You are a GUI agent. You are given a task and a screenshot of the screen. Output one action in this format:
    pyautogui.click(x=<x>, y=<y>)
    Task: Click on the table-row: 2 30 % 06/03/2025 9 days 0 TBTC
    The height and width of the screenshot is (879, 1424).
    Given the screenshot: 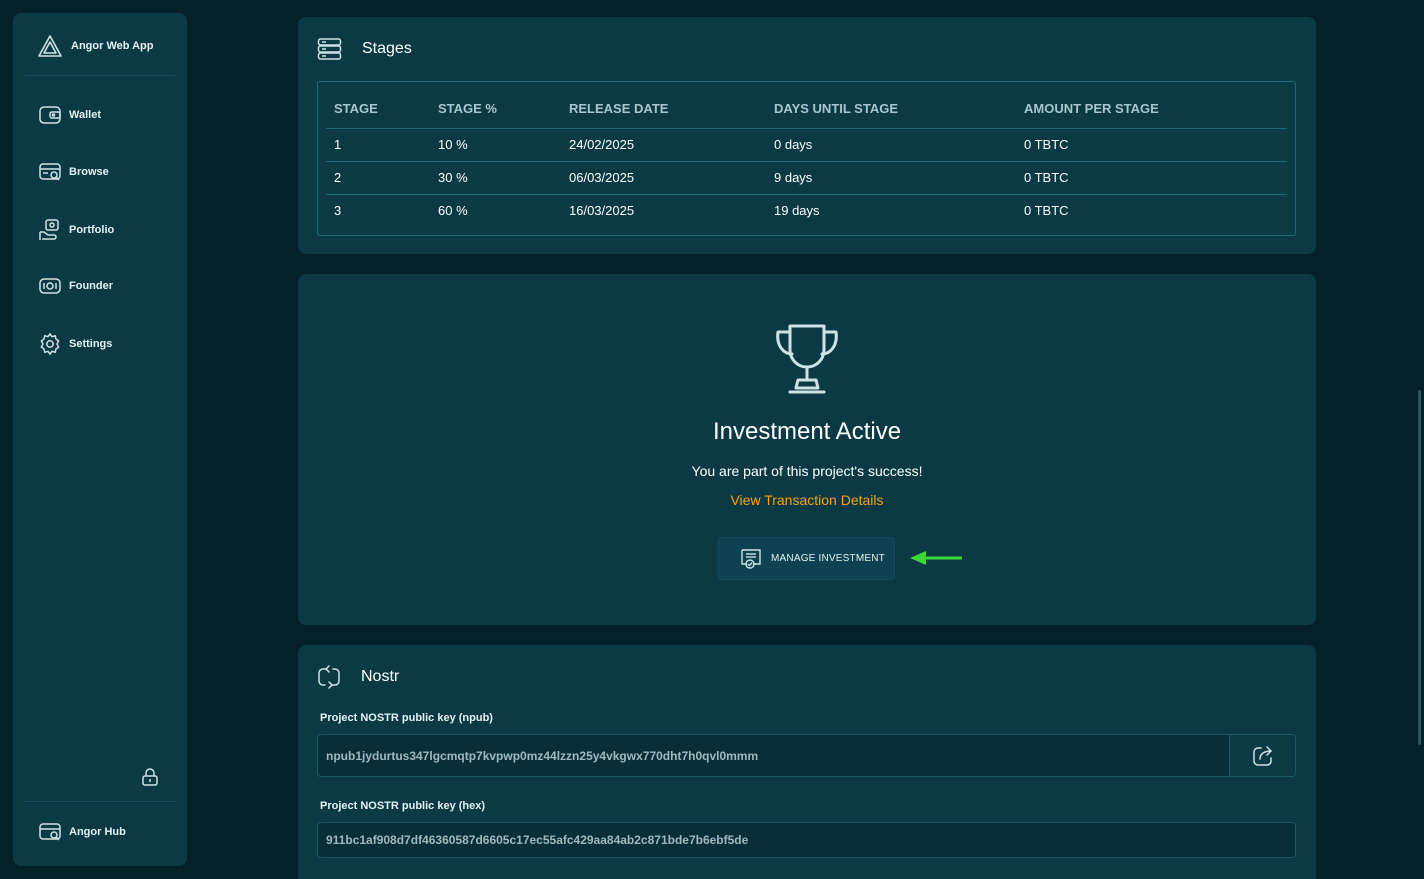 What is the action you would take?
    pyautogui.click(x=806, y=178)
    